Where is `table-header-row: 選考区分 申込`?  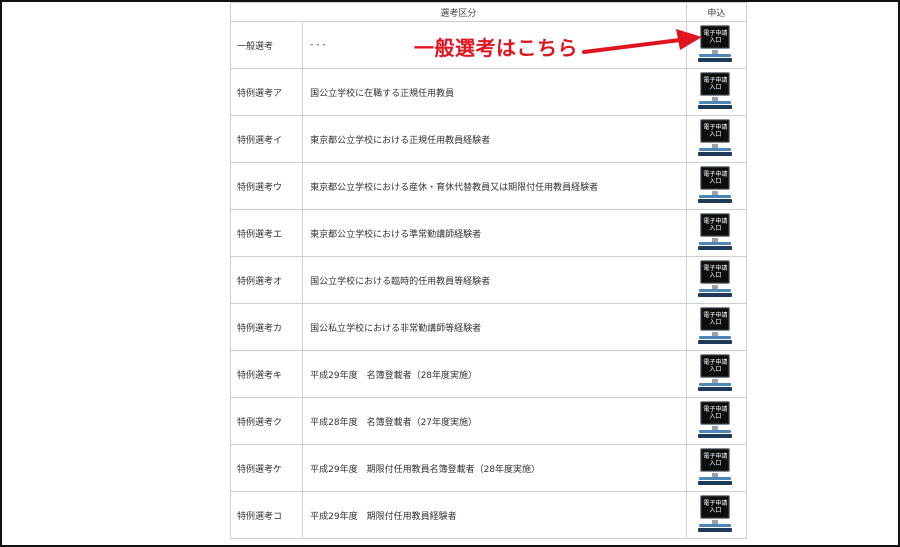 table-header-row: 選考区分 申込 is located at coordinates (489, 12).